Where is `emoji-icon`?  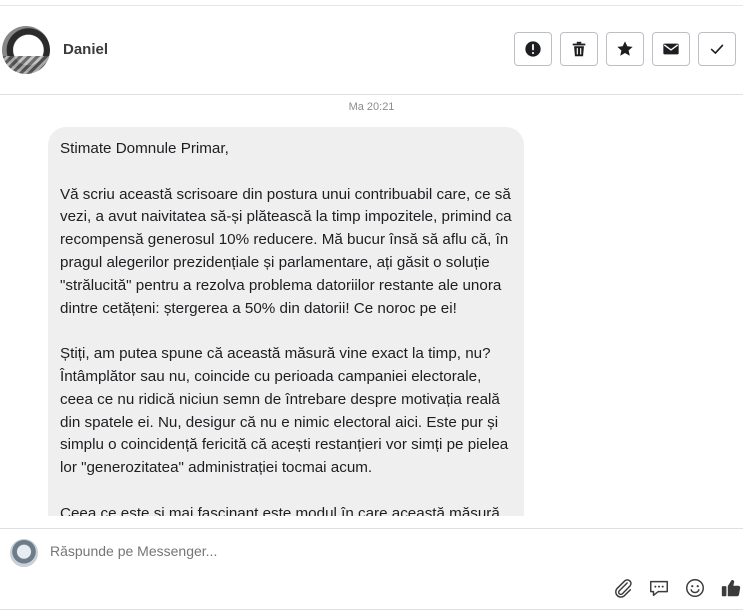 emoji-icon is located at coordinates (695, 588).